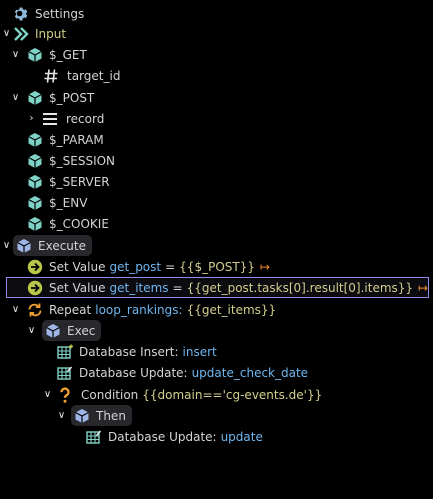 The width and height of the screenshot is (433, 499). What do you see at coordinates (31, 118) in the screenshot?
I see `chevron-right-icon: ›` at bounding box center [31, 118].